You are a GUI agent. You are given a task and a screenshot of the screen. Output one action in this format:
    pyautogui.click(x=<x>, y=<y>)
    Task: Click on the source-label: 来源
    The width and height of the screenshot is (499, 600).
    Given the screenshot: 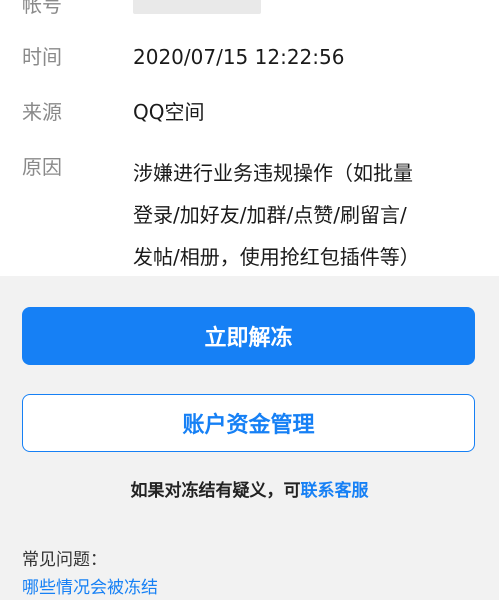 What is the action you would take?
    pyautogui.click(x=42, y=112)
    